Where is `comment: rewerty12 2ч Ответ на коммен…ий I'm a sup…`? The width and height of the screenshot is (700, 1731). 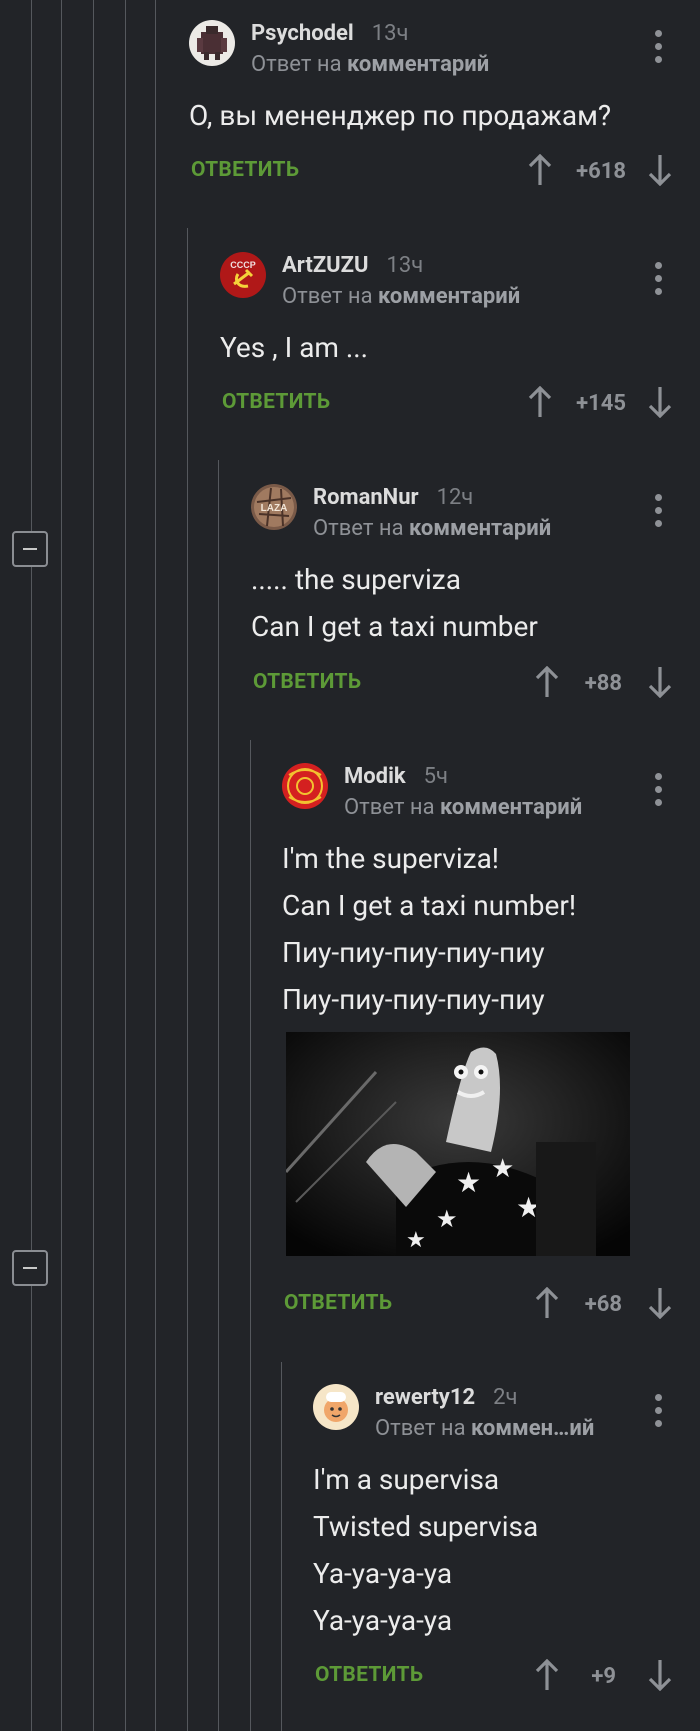
comment: rewerty12 2ч Ответ на коммен…ий I'm a sup… is located at coordinates (493, 1529).